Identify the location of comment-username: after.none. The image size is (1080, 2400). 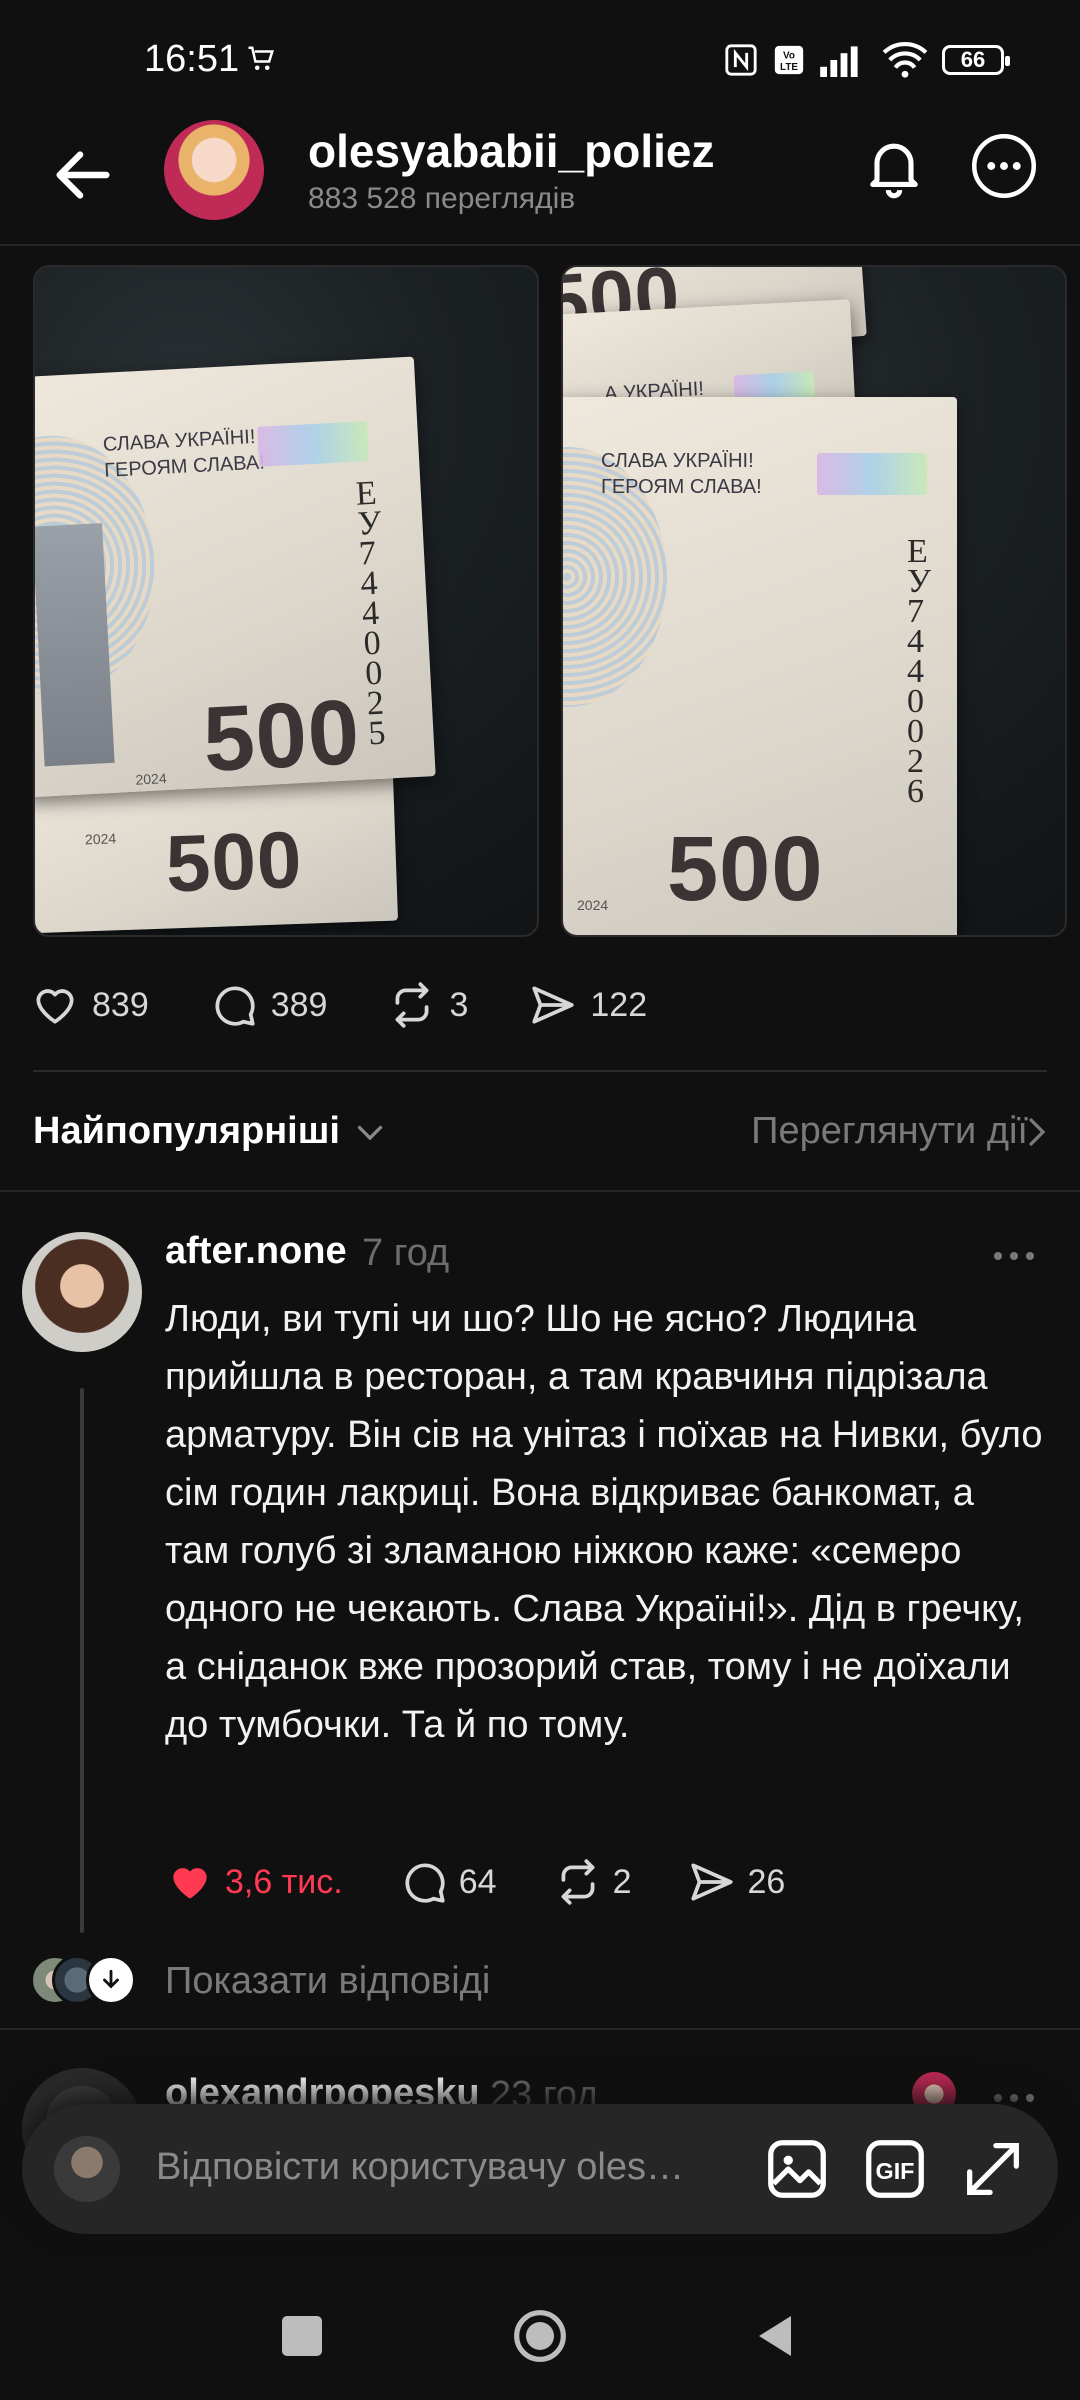
(256, 1251).